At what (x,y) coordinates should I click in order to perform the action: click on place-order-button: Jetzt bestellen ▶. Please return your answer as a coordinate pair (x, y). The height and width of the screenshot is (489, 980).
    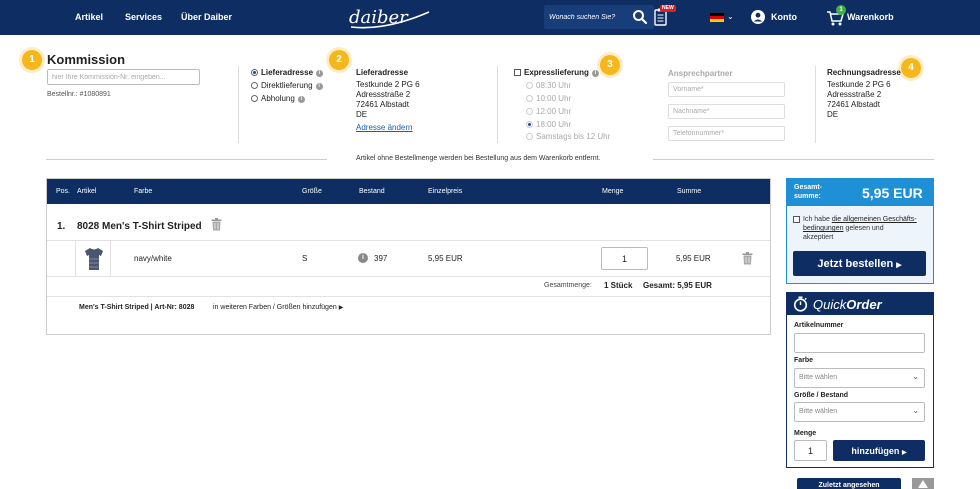
    Looking at the image, I should click on (859, 263).